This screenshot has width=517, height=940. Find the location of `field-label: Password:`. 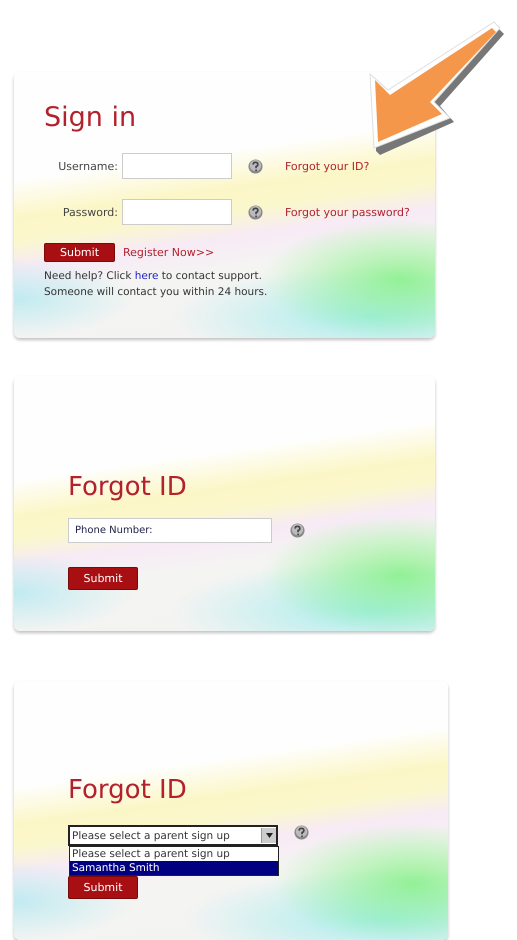

field-label: Password: is located at coordinates (90, 212).